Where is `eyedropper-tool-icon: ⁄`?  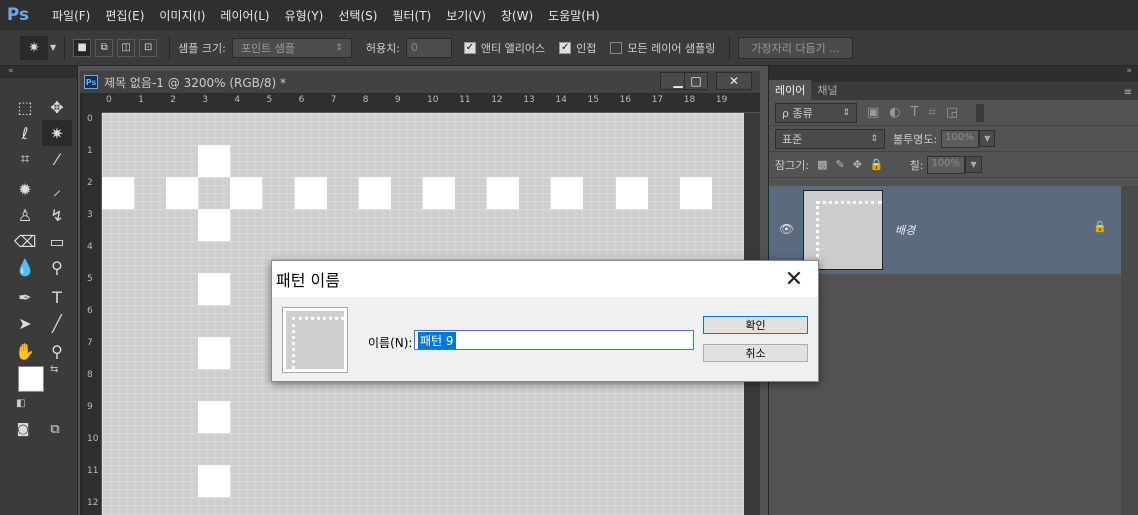
eyedropper-tool-icon: ⁄ is located at coordinates (57, 159).